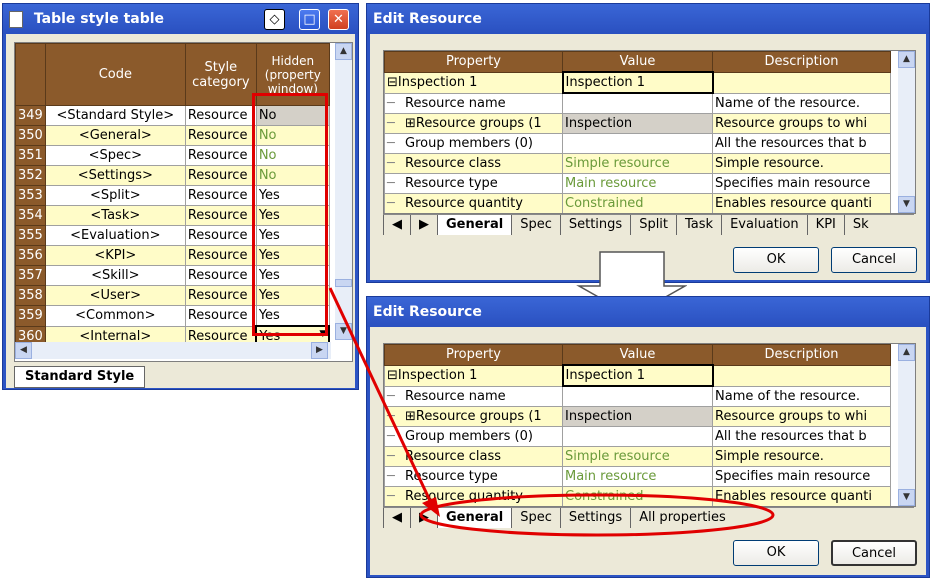 The width and height of the screenshot is (931, 580). Describe the element at coordinates (173, 350) in the screenshot. I see `grid-hscroll: ◀ ▶` at that location.